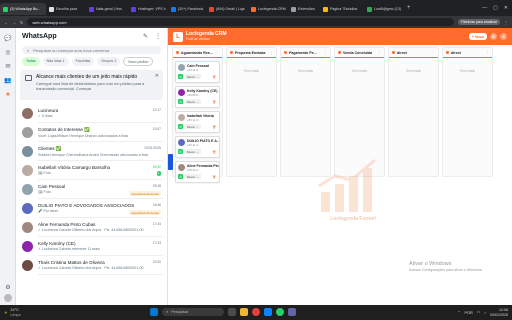 The image size is (512, 320). I want to click on url-field: web.whatsapp.com, so click(241, 22).